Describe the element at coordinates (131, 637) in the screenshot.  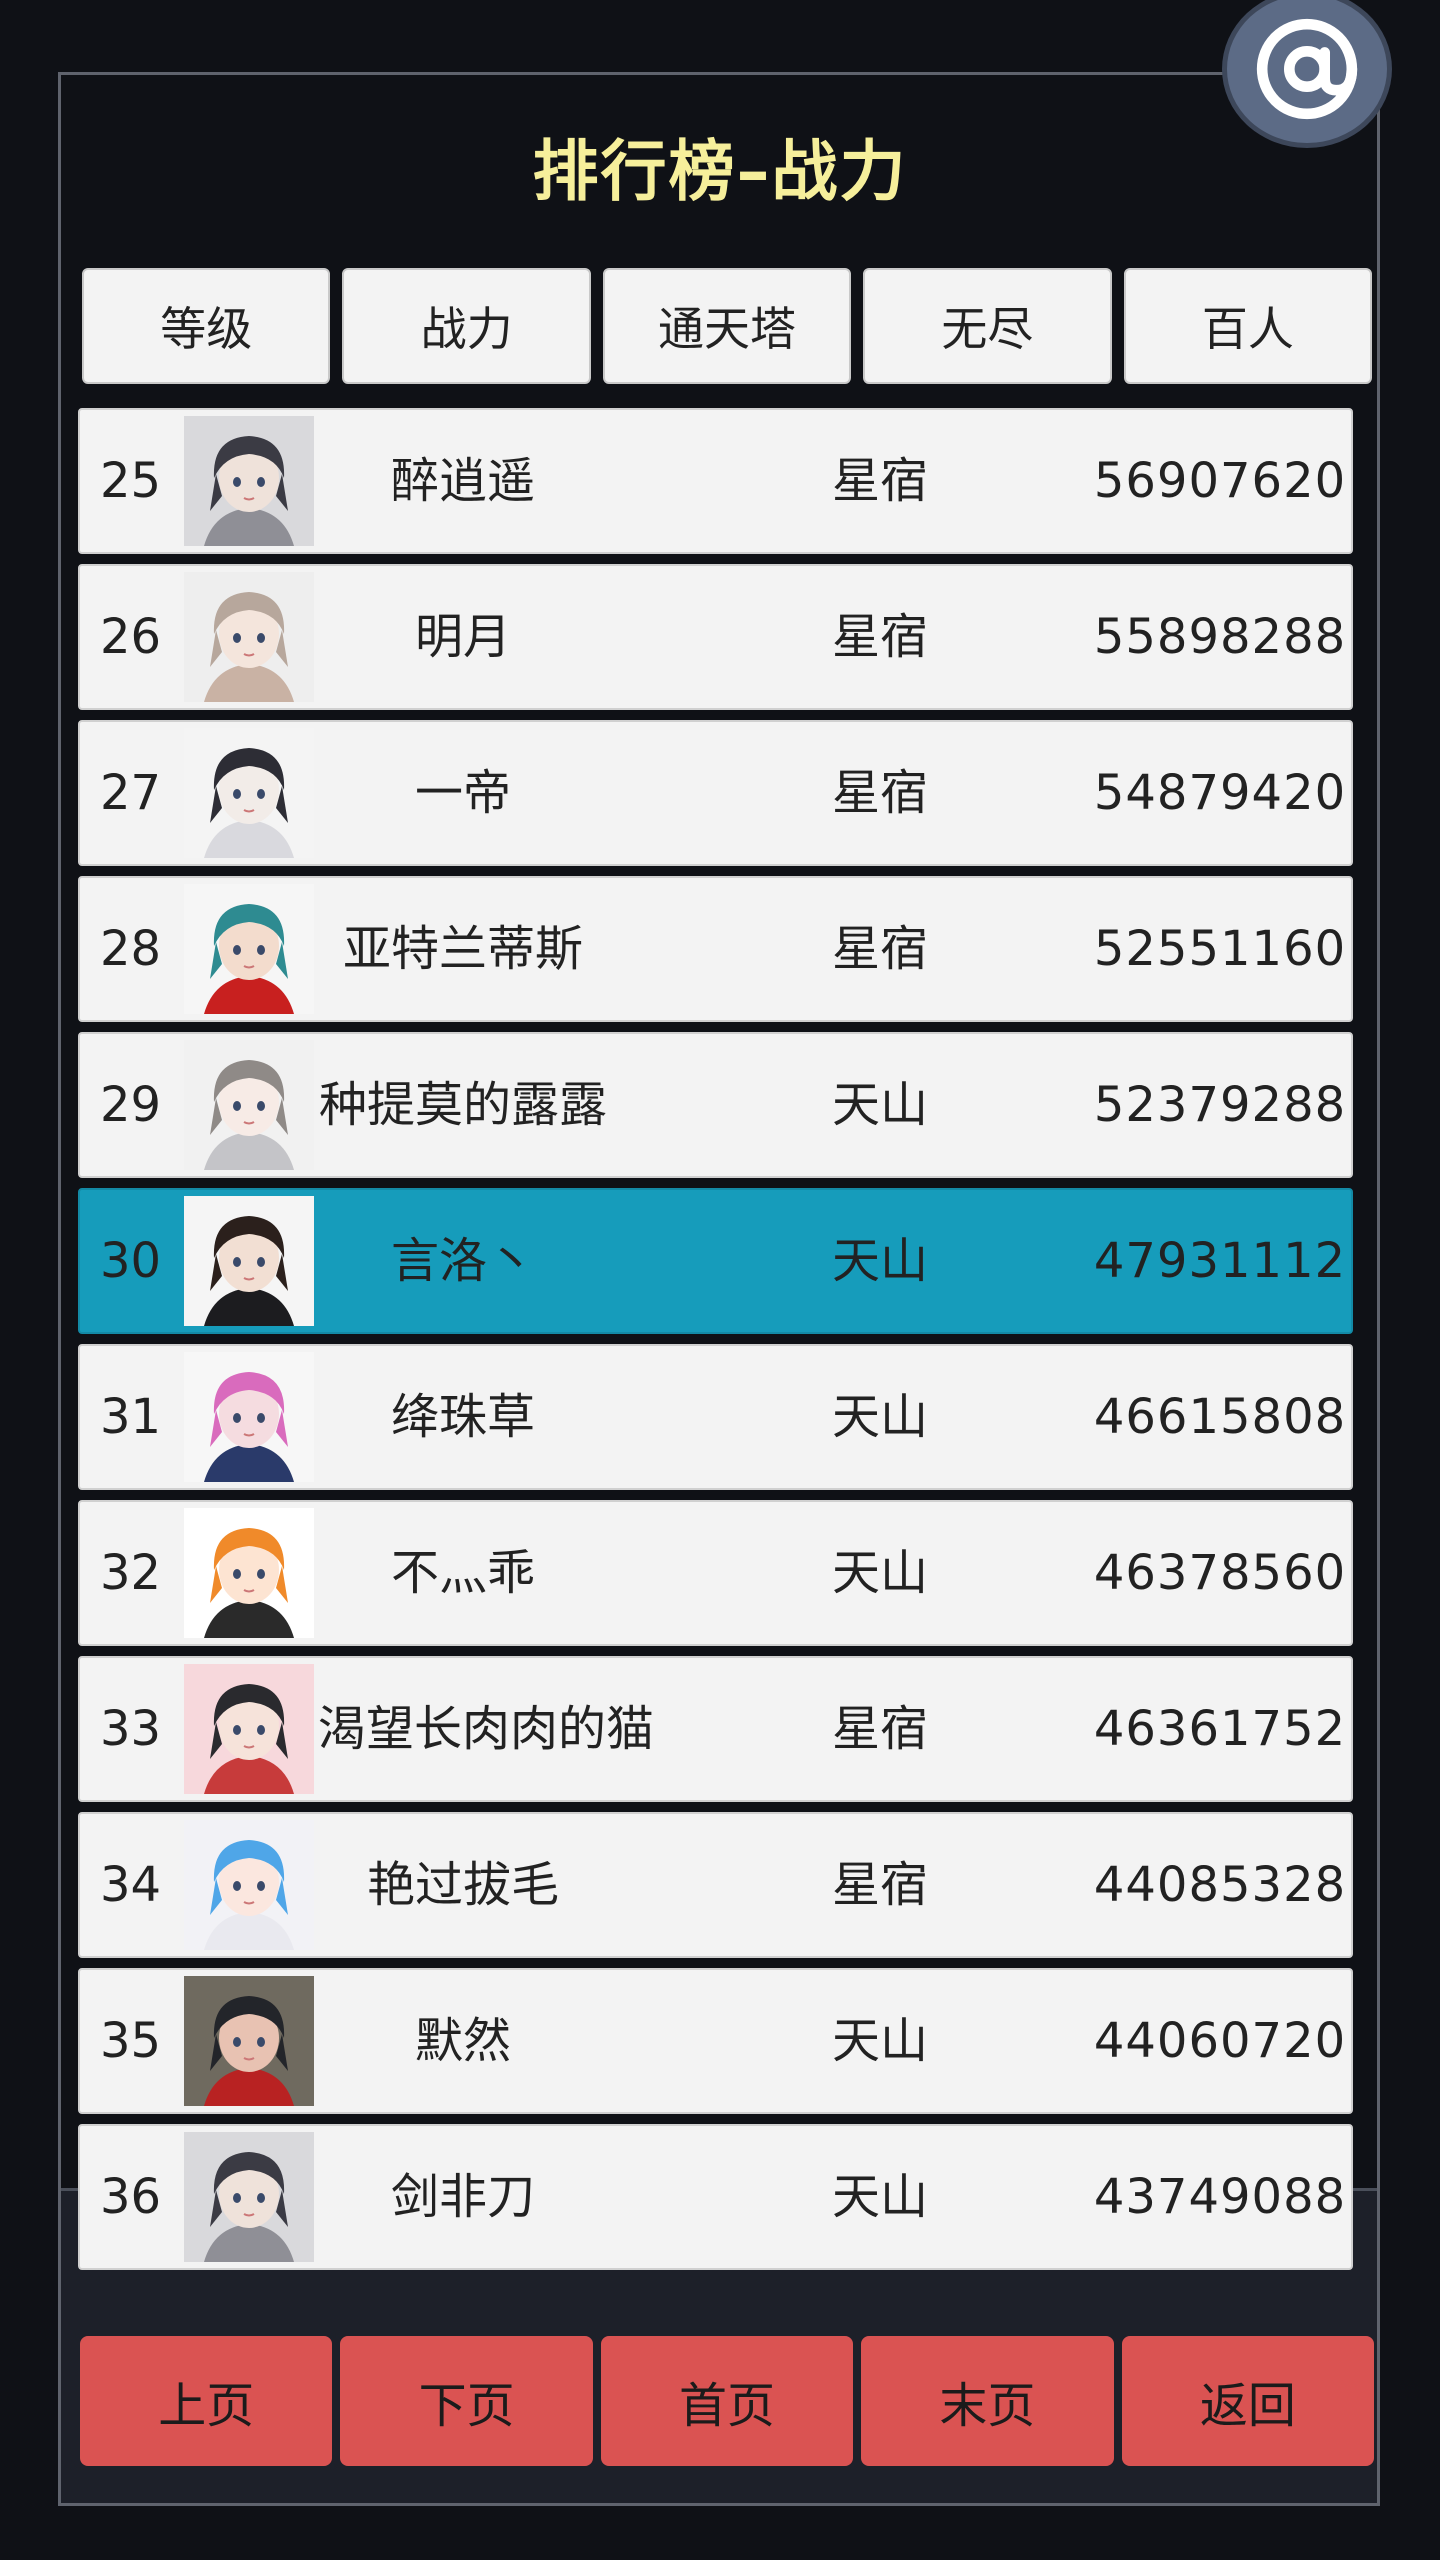
I see `row-rank: 26` at that location.